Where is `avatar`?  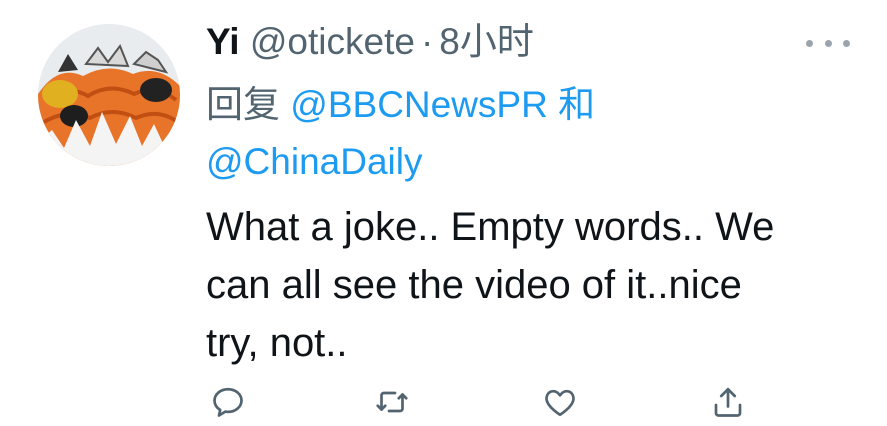
avatar is located at coordinates (109, 95).